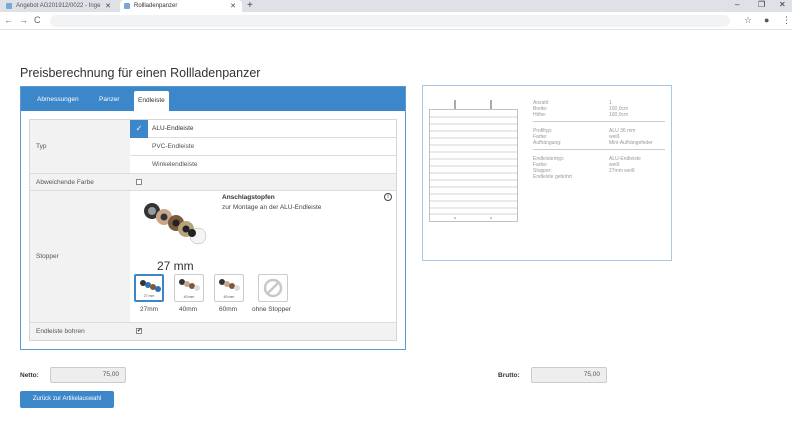 The image size is (792, 442). What do you see at coordinates (509, 375) in the screenshot?
I see `brutto-label: Brutto:` at bounding box center [509, 375].